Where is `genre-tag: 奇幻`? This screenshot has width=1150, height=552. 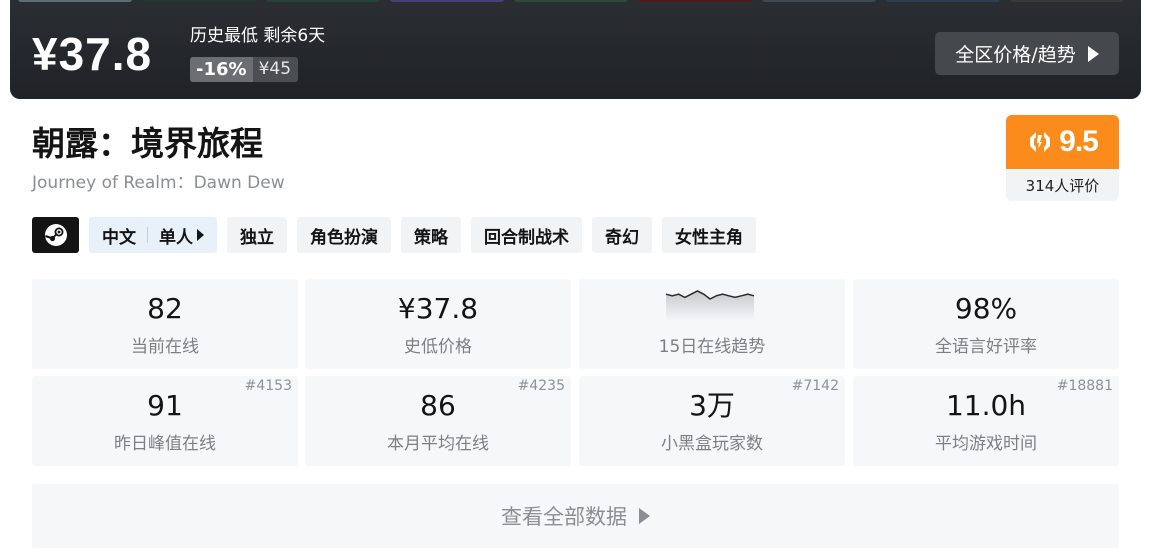 genre-tag: 奇幻 is located at coordinates (622, 235).